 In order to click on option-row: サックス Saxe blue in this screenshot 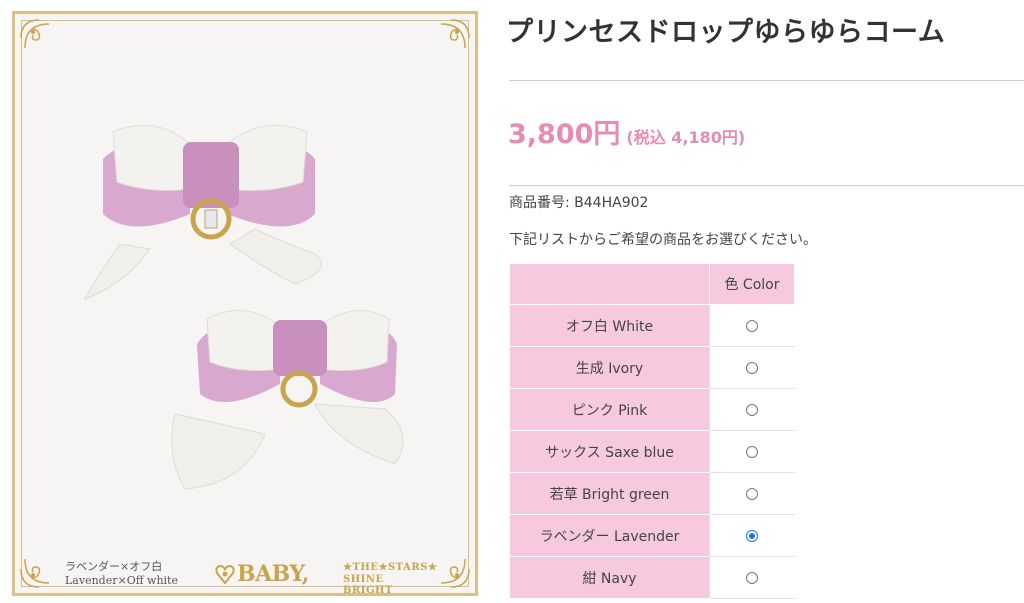, I will do `click(652, 451)`.